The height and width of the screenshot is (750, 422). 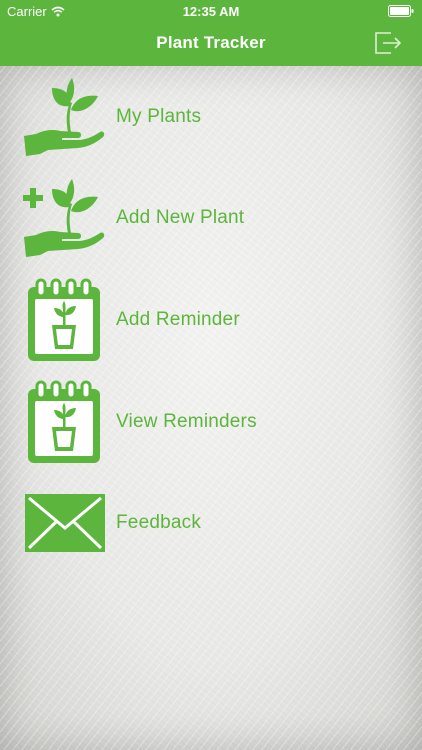 I want to click on menu-item-label: Feedback, so click(x=159, y=522).